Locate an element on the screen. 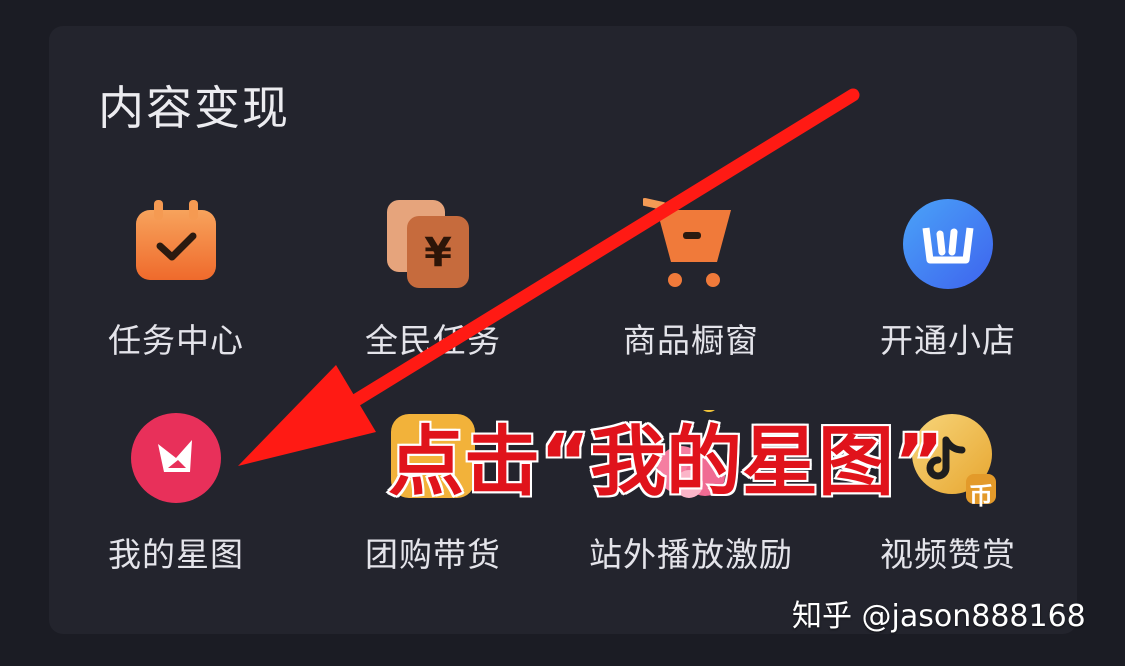 The height and width of the screenshot is (666, 1125). open-shop-item: 开通小店 is located at coordinates (948, 286).